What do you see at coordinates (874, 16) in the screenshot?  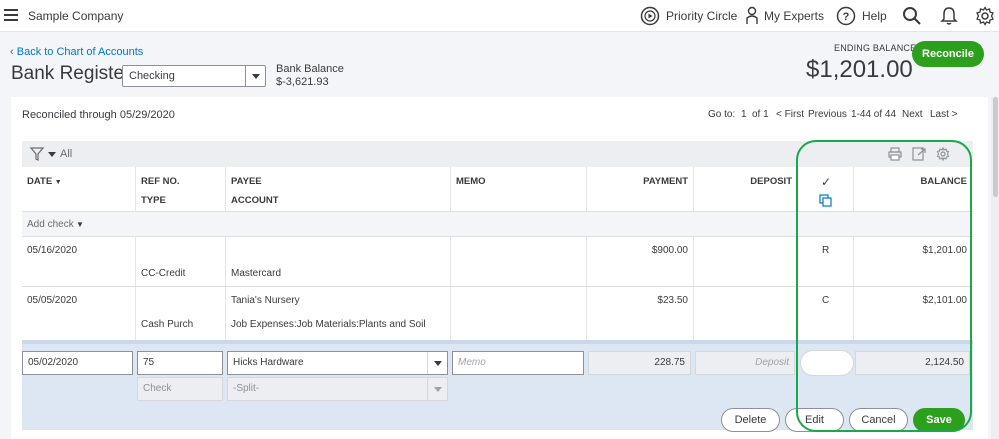 I see `help-label: Help` at bounding box center [874, 16].